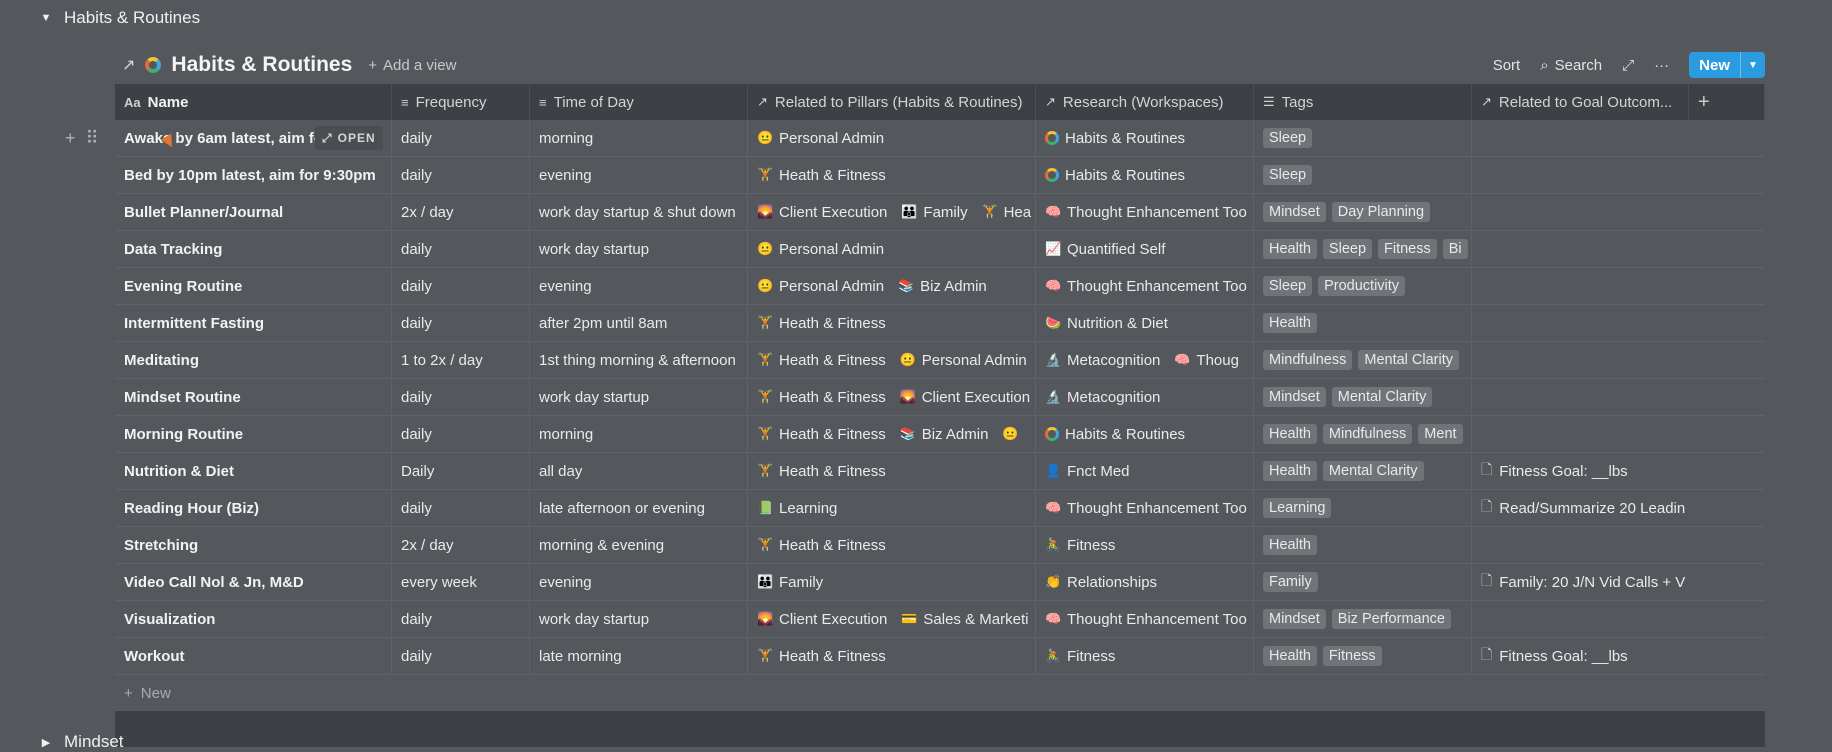 Image resolution: width=1832 pixels, height=752 pixels. I want to click on tags-cell: Health Sleep Fitness Bi, so click(1363, 249).